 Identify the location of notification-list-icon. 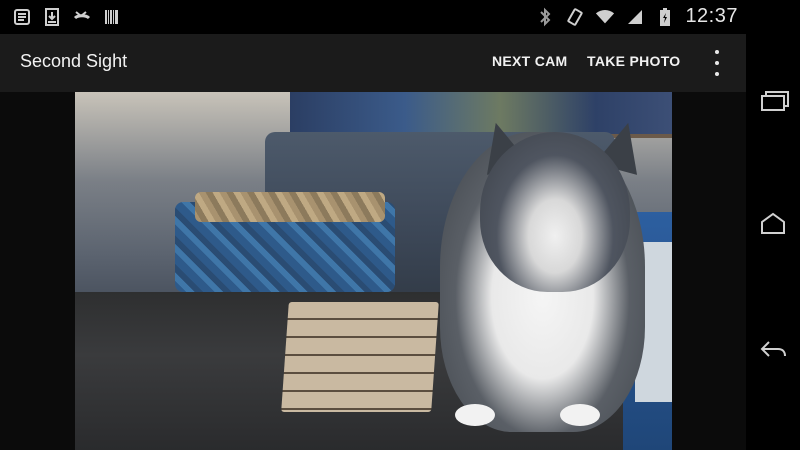
(22, 17).